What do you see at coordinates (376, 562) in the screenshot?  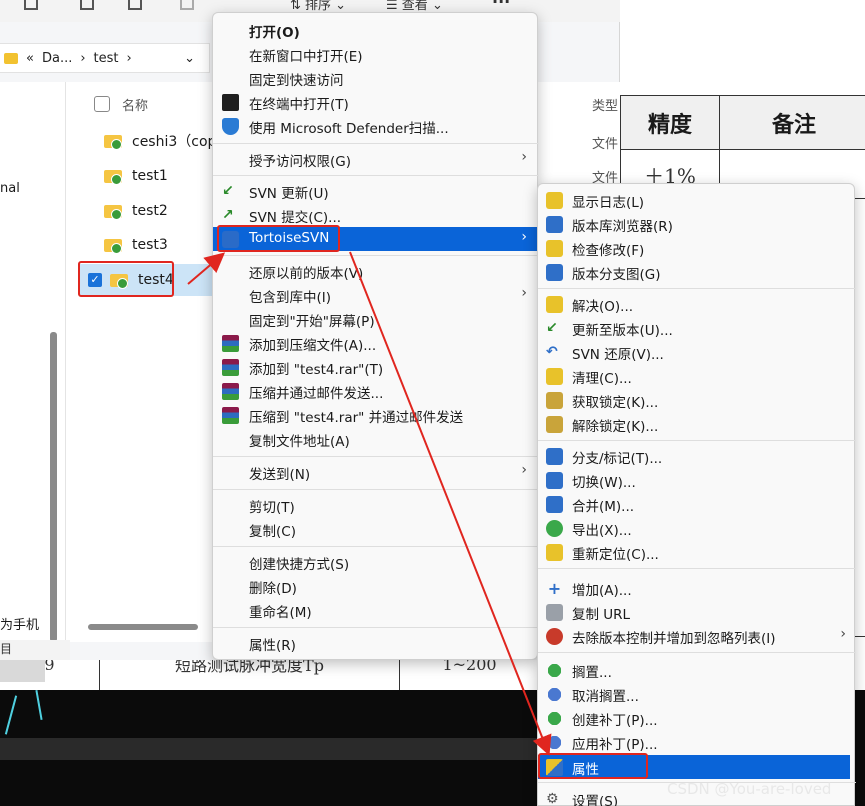 I see `menu-item-create-shortcut: 创建快捷方式(S)` at bounding box center [376, 562].